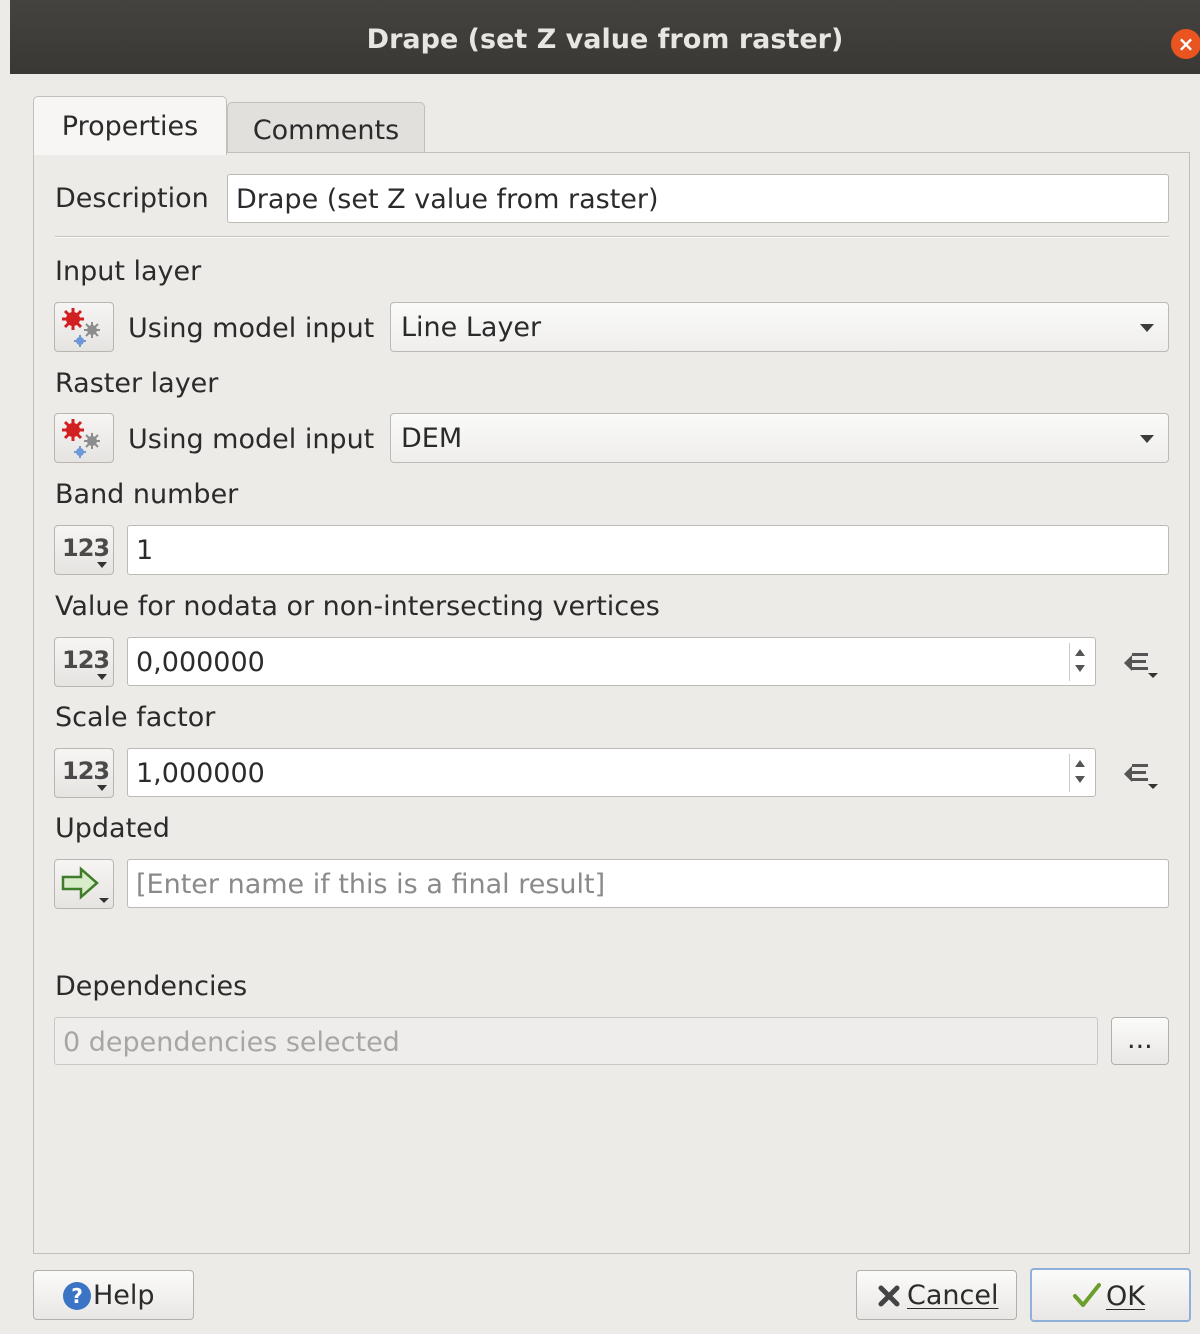 This screenshot has width=1200, height=1334. I want to click on tab-properties: Properties, so click(130, 125).